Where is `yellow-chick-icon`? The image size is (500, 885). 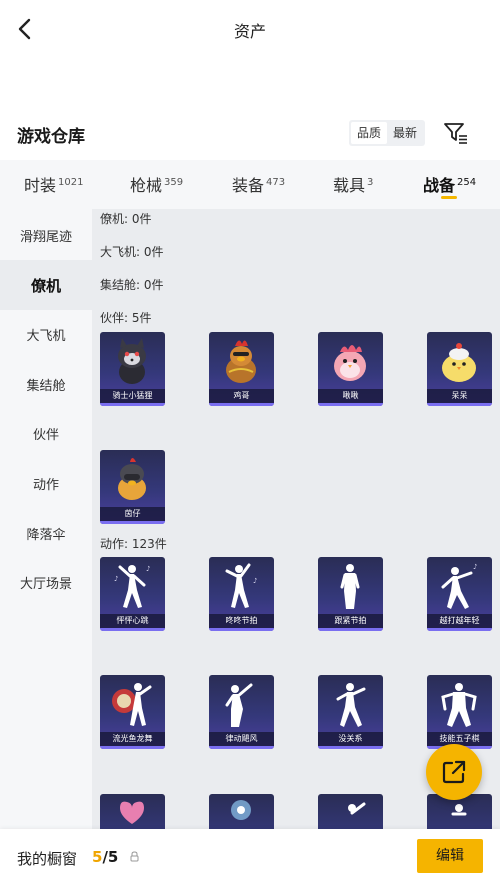
yellow-chick-icon is located at coordinates (459, 362).